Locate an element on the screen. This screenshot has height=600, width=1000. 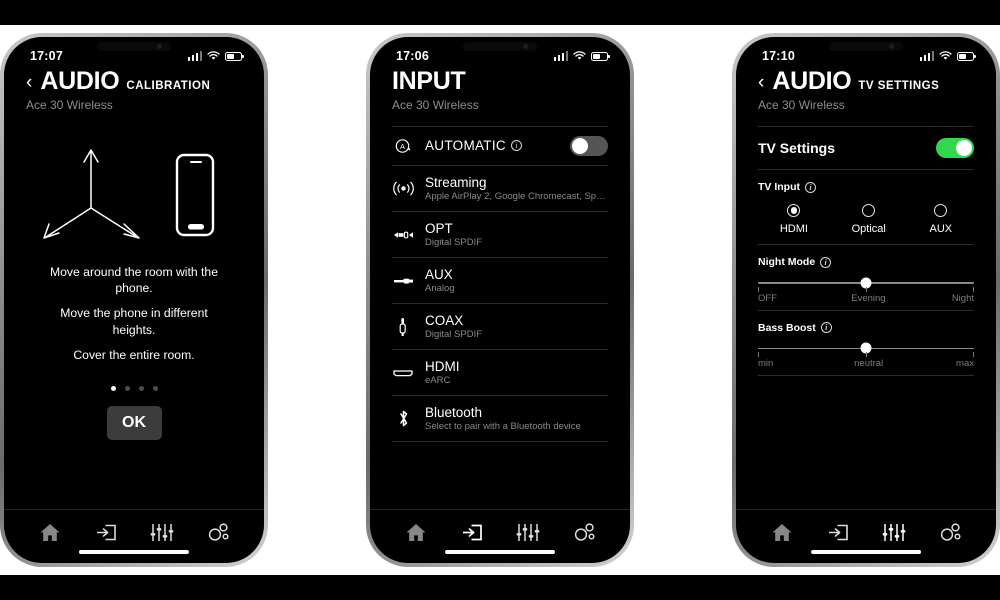
list-item-title: COAX is located at coordinates (444, 320).